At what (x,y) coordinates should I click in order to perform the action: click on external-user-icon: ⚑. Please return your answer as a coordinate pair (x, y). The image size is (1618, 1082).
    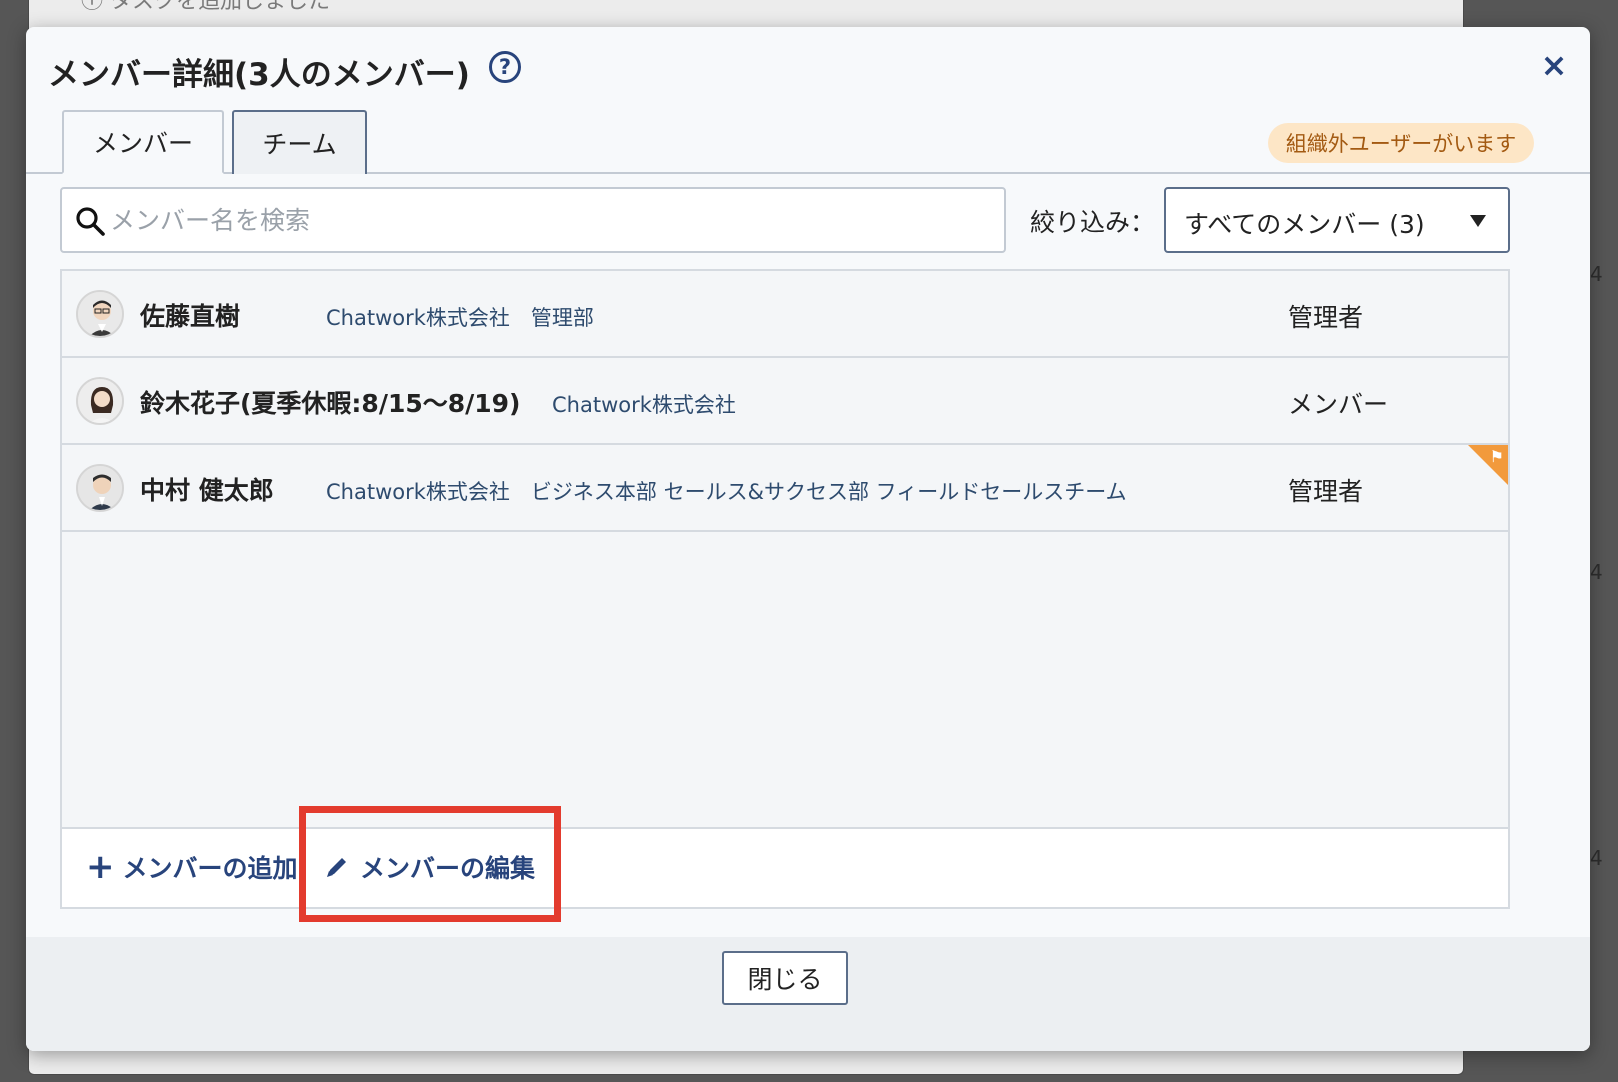
    Looking at the image, I should click on (1496, 456).